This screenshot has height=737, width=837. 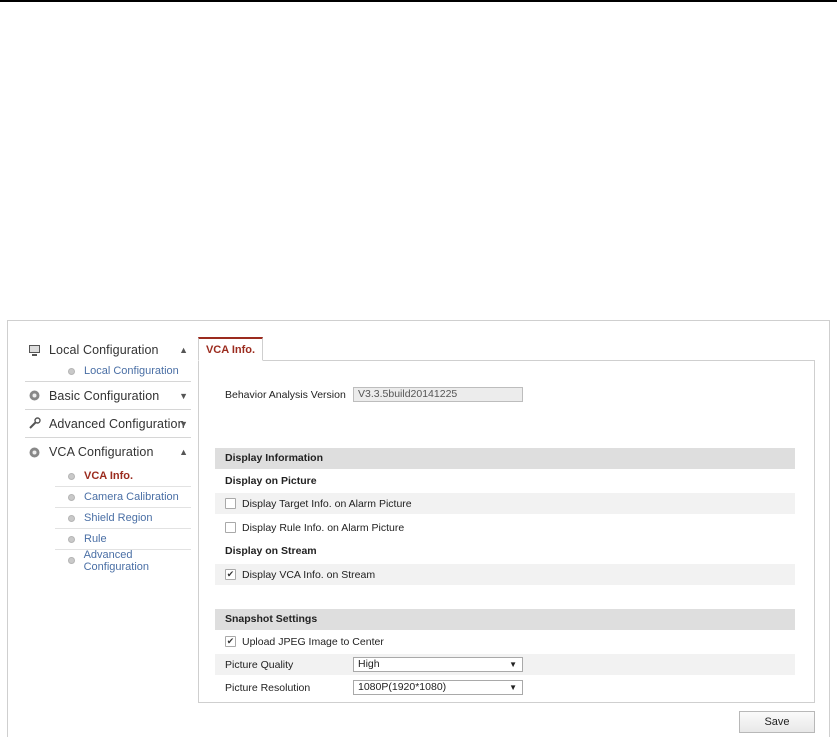 I want to click on sidebar-group-local-configuration: Local Configuration ▲, so click(x=108, y=350).